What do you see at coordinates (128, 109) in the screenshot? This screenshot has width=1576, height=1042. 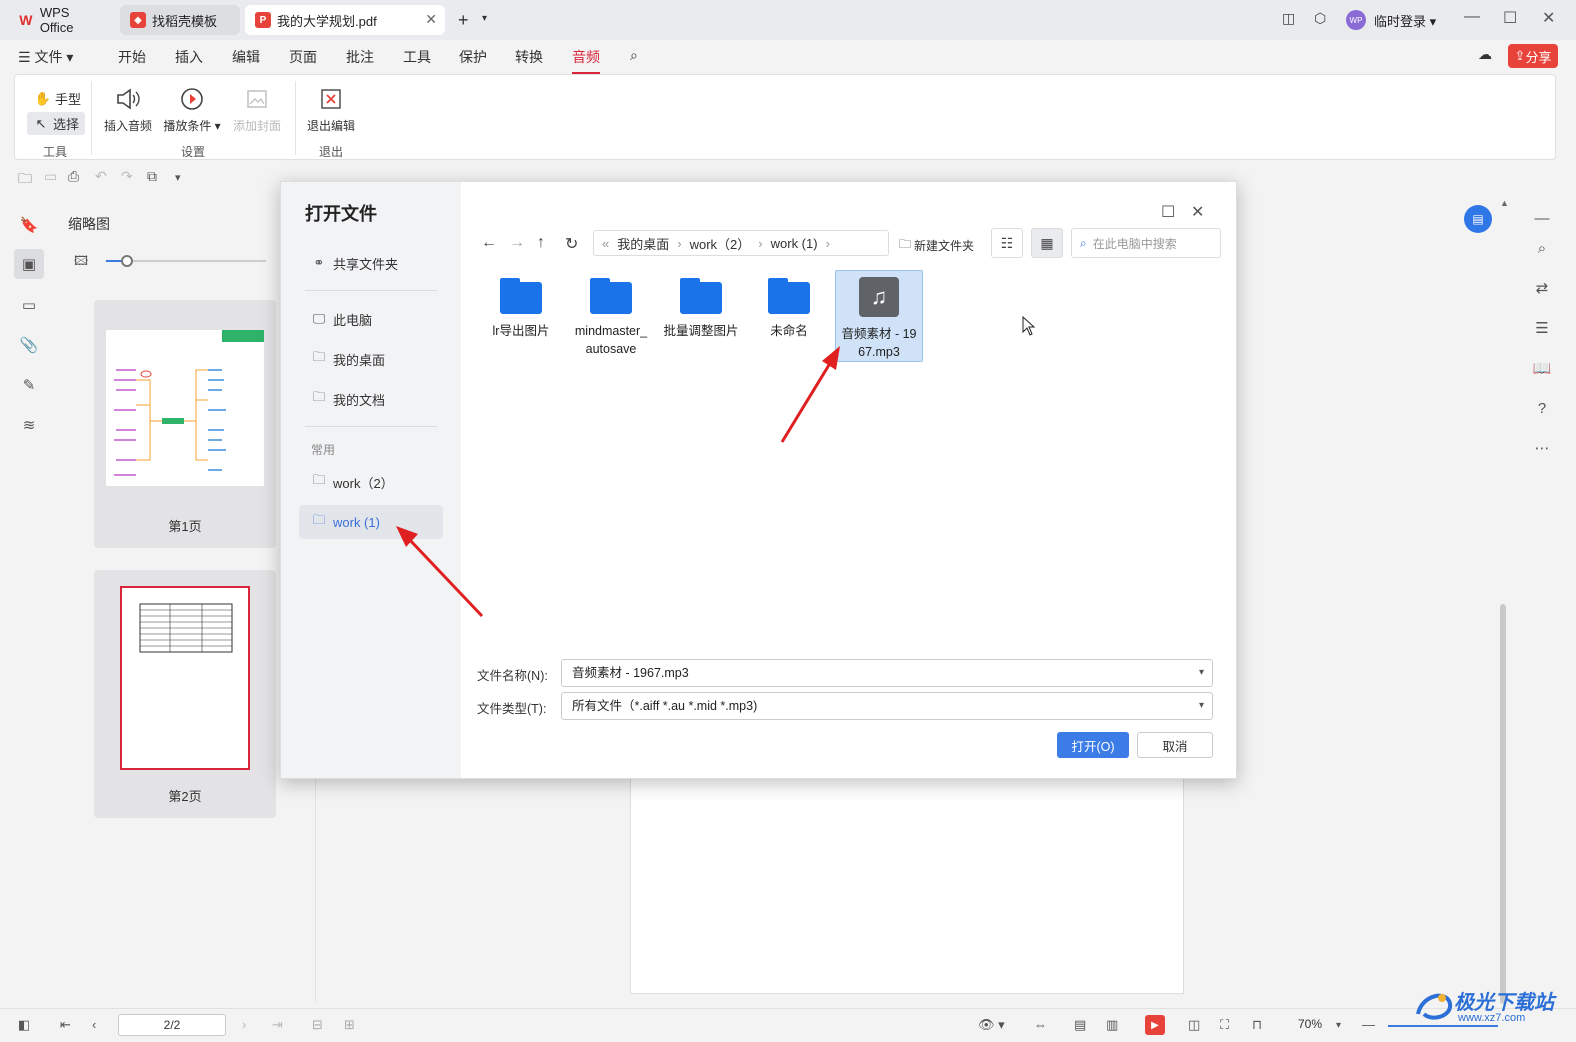 I see `insert-audio-button: 插入音频` at bounding box center [128, 109].